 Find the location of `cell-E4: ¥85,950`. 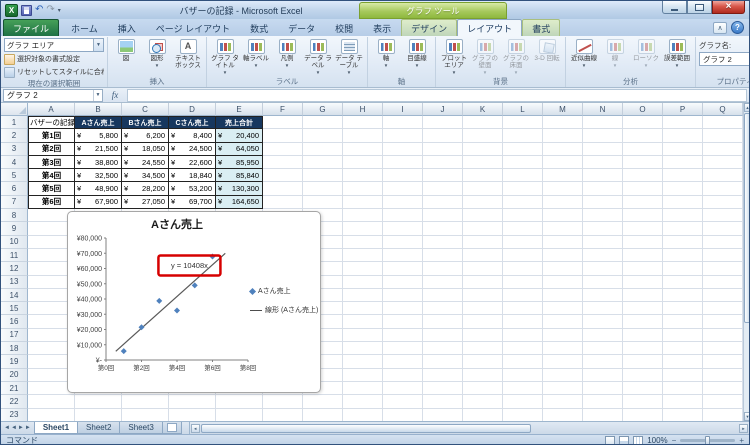

cell-E4: ¥85,950 is located at coordinates (239, 162).